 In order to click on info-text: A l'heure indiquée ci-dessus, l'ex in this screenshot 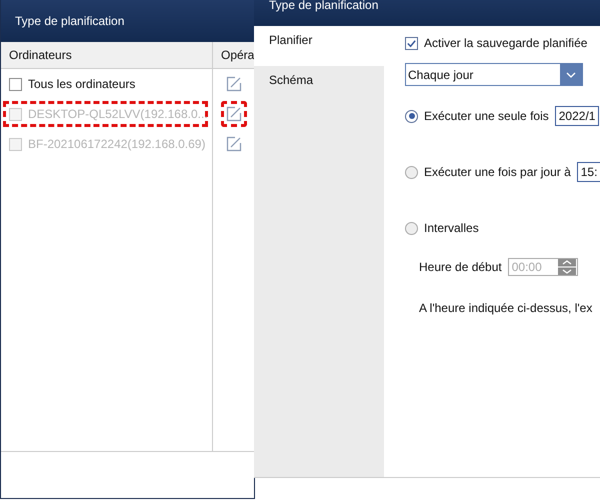, I will do `click(505, 308)`.